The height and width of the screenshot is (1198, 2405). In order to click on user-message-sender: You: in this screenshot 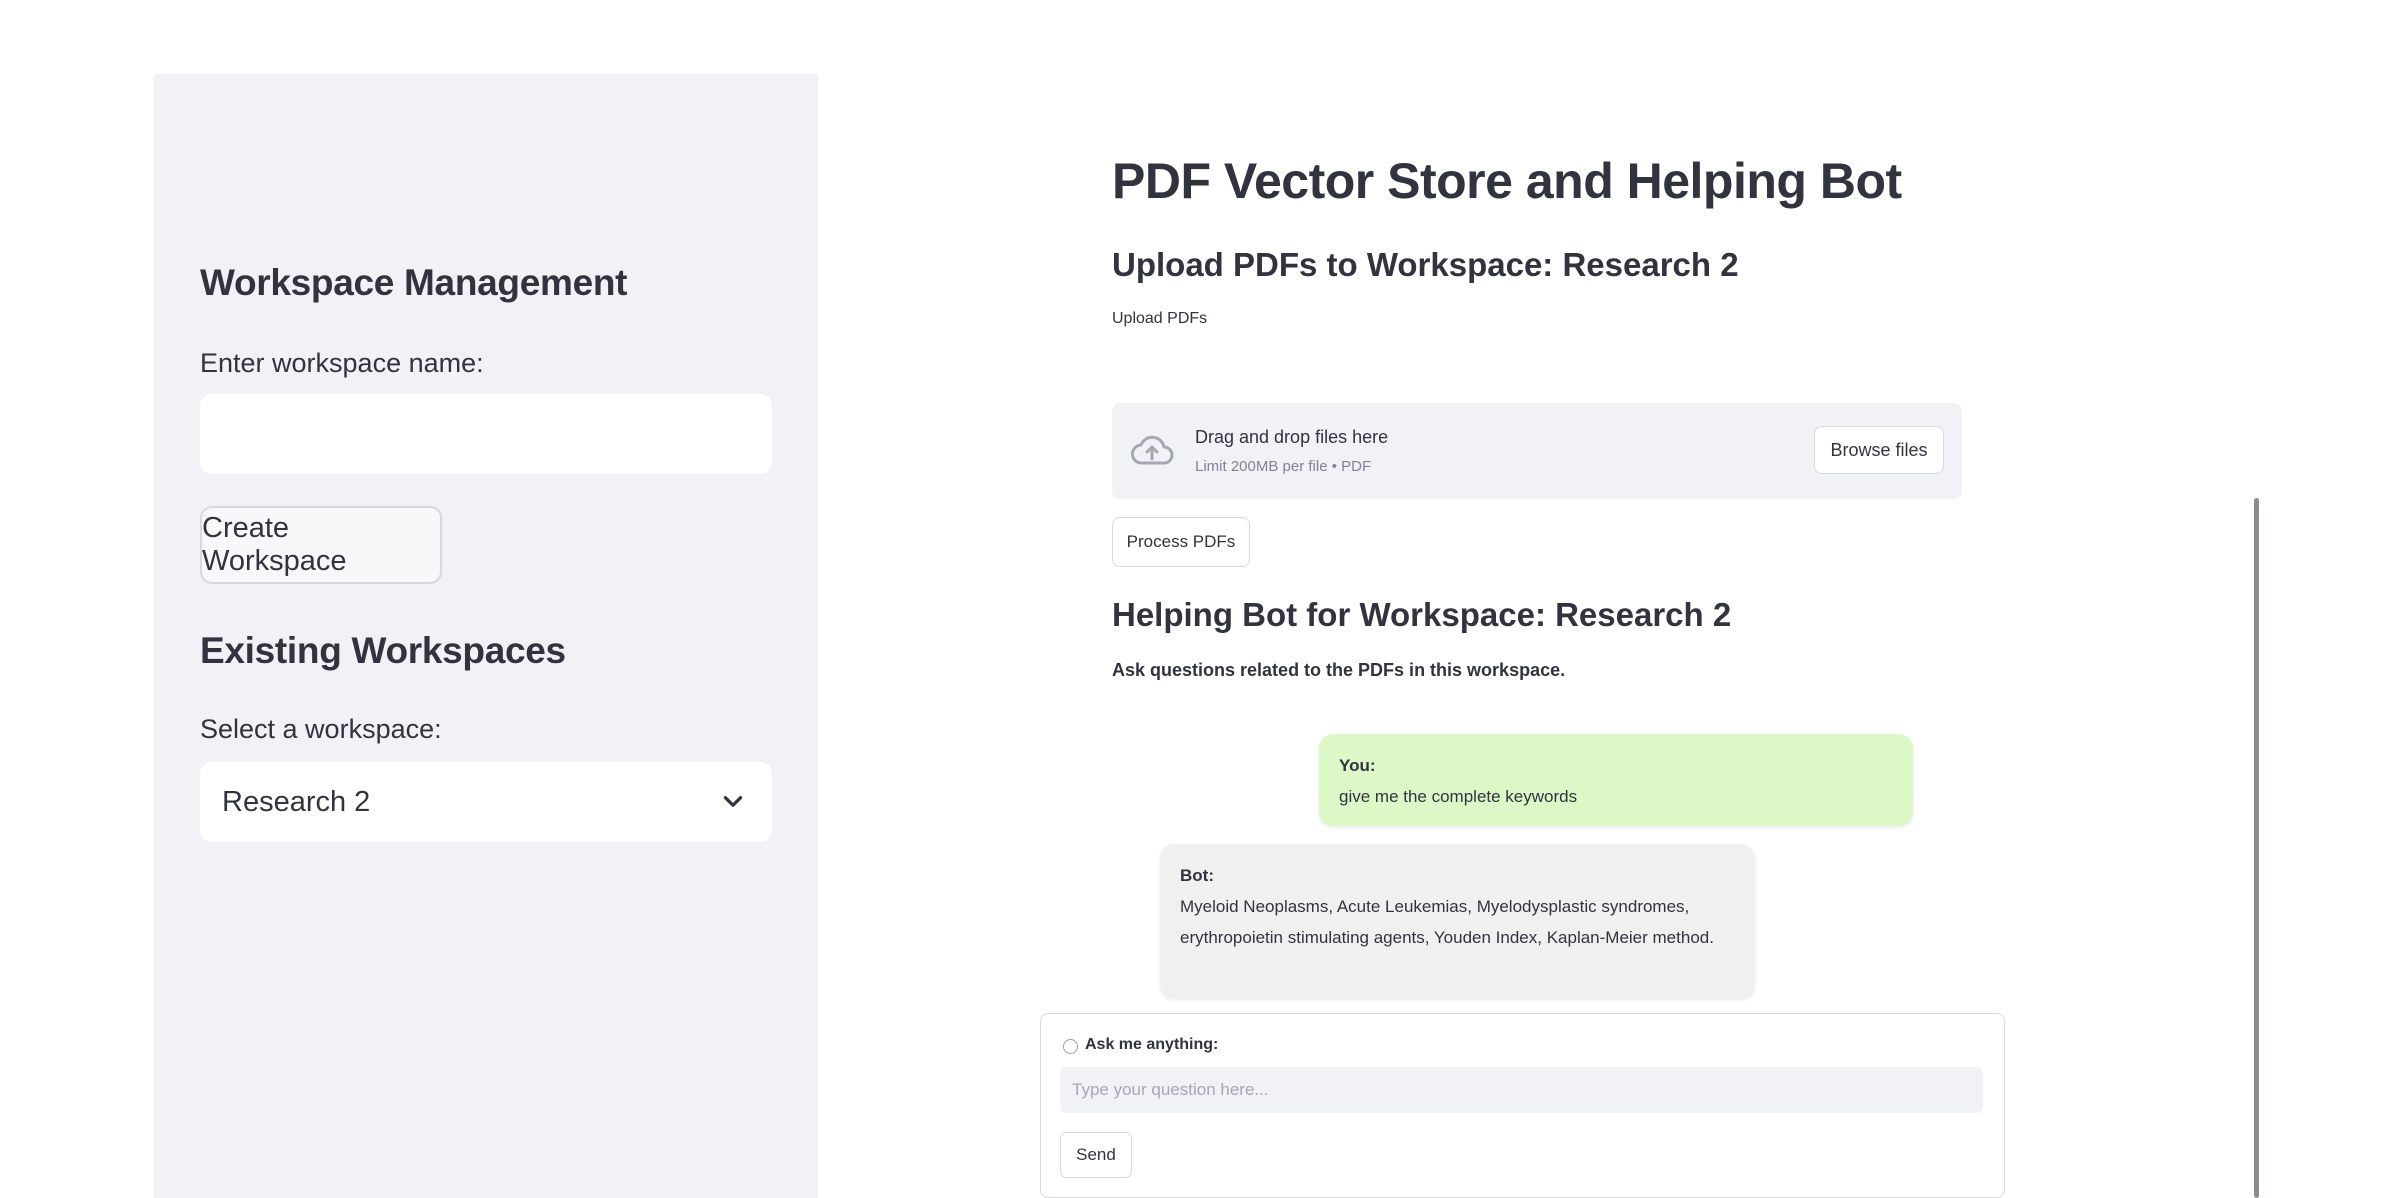, I will do `click(1357, 765)`.